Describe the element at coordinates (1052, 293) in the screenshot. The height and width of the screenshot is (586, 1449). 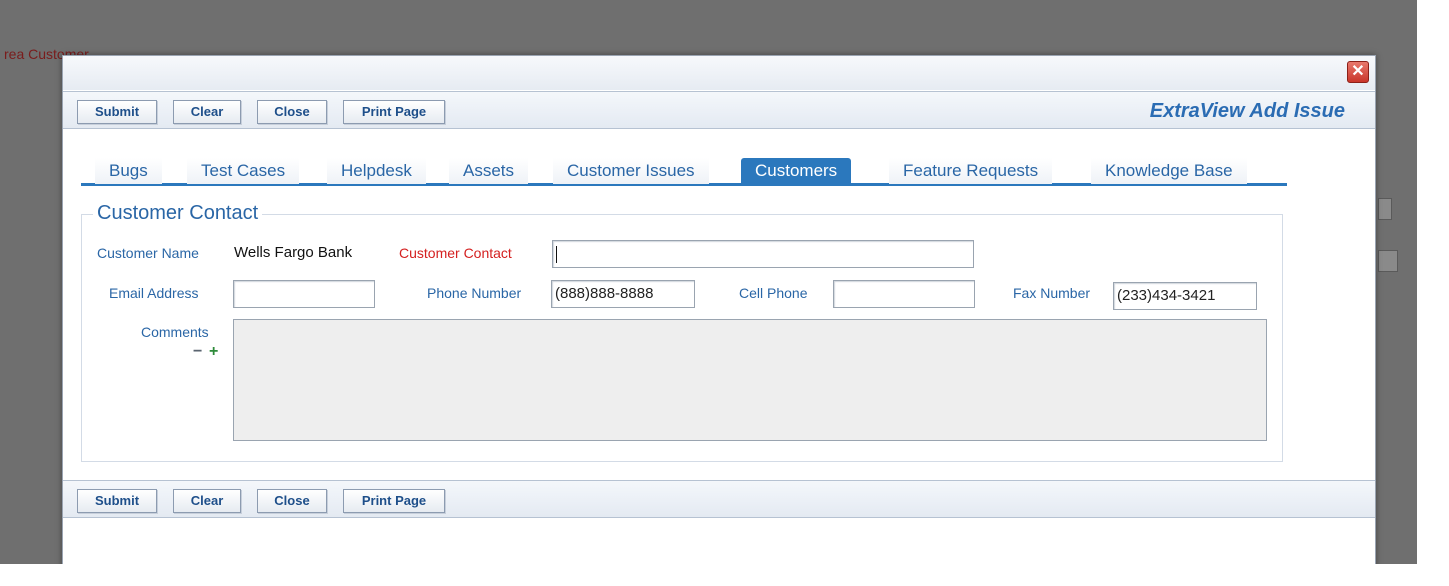
I see `fax-number-label: Fax Number` at that location.